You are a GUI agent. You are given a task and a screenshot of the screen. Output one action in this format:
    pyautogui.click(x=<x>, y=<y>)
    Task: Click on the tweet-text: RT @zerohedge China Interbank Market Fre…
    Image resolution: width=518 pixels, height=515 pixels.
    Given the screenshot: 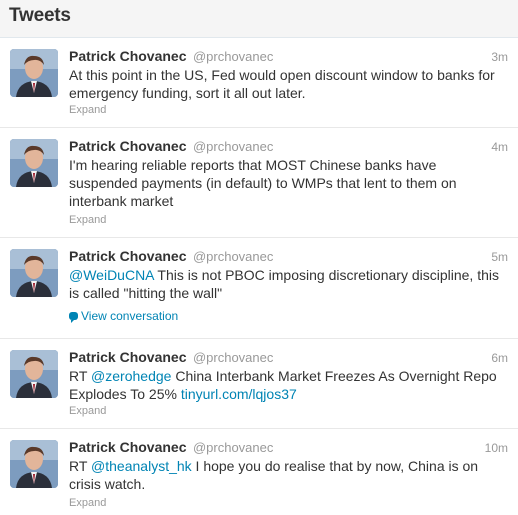 What is the action you would take?
    pyautogui.click(x=289, y=385)
    